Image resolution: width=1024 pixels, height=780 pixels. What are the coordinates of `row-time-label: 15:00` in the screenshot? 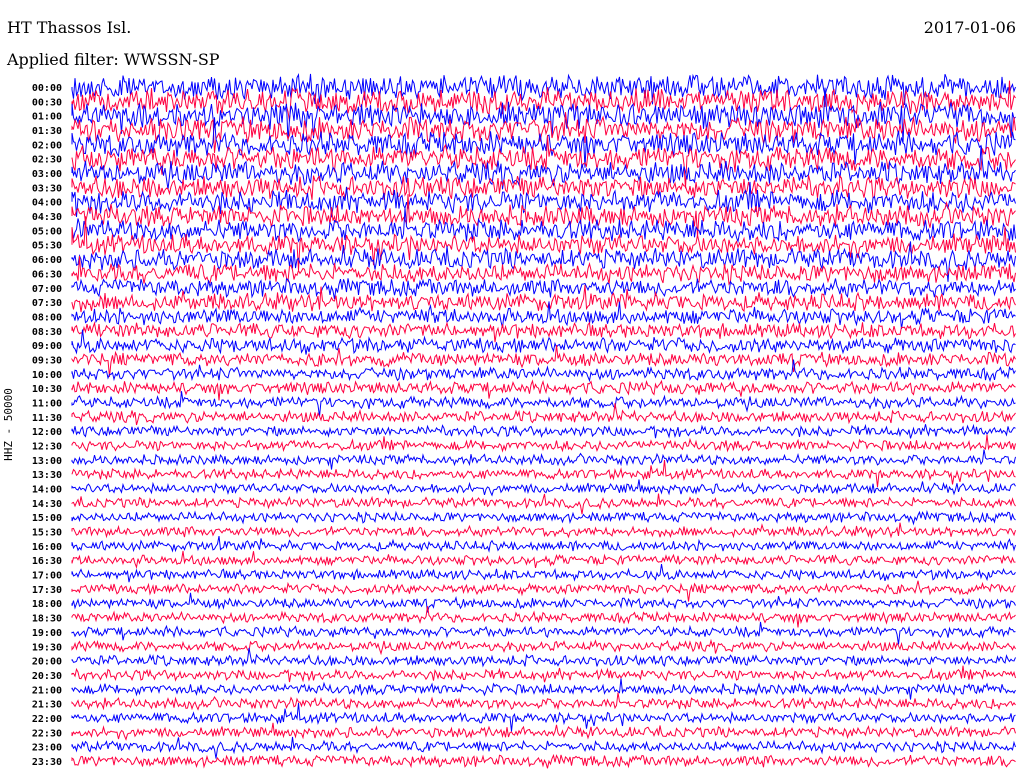 It's located at (47, 518).